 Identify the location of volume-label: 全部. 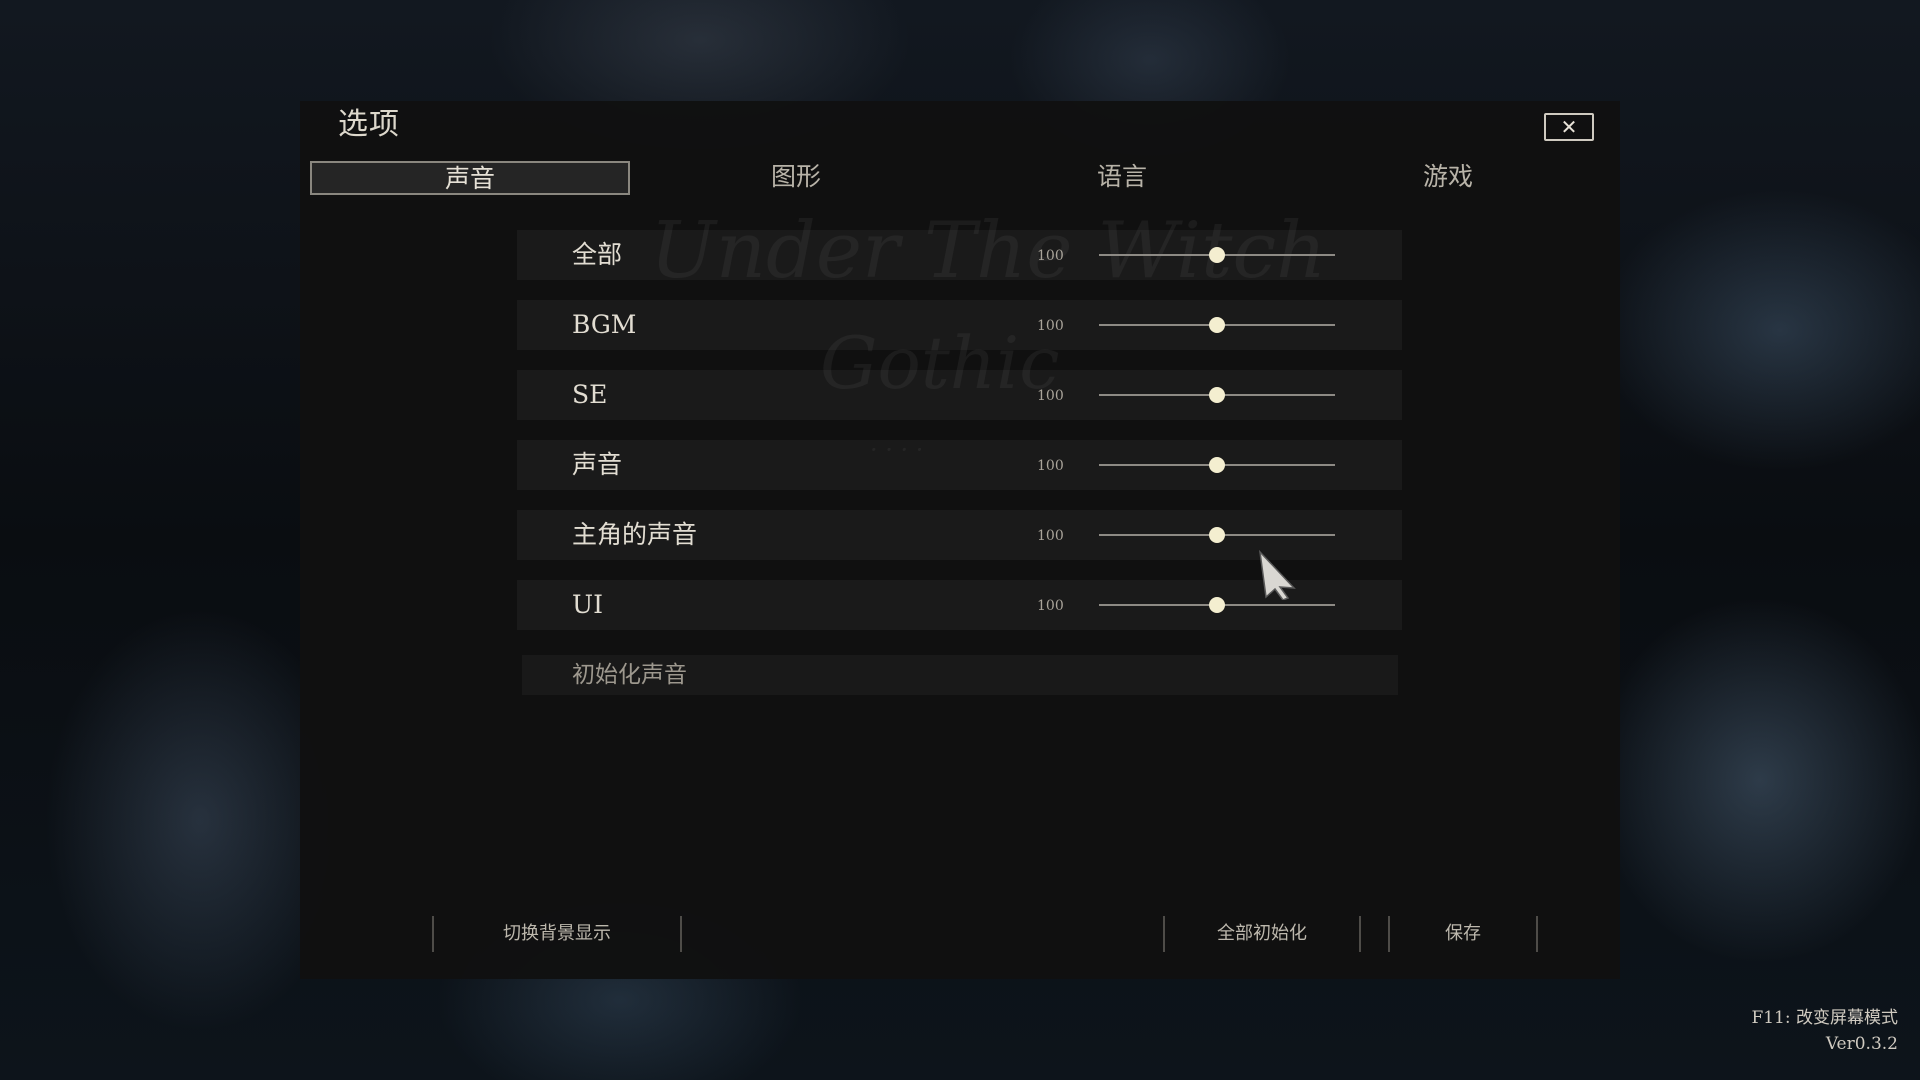
(597, 254).